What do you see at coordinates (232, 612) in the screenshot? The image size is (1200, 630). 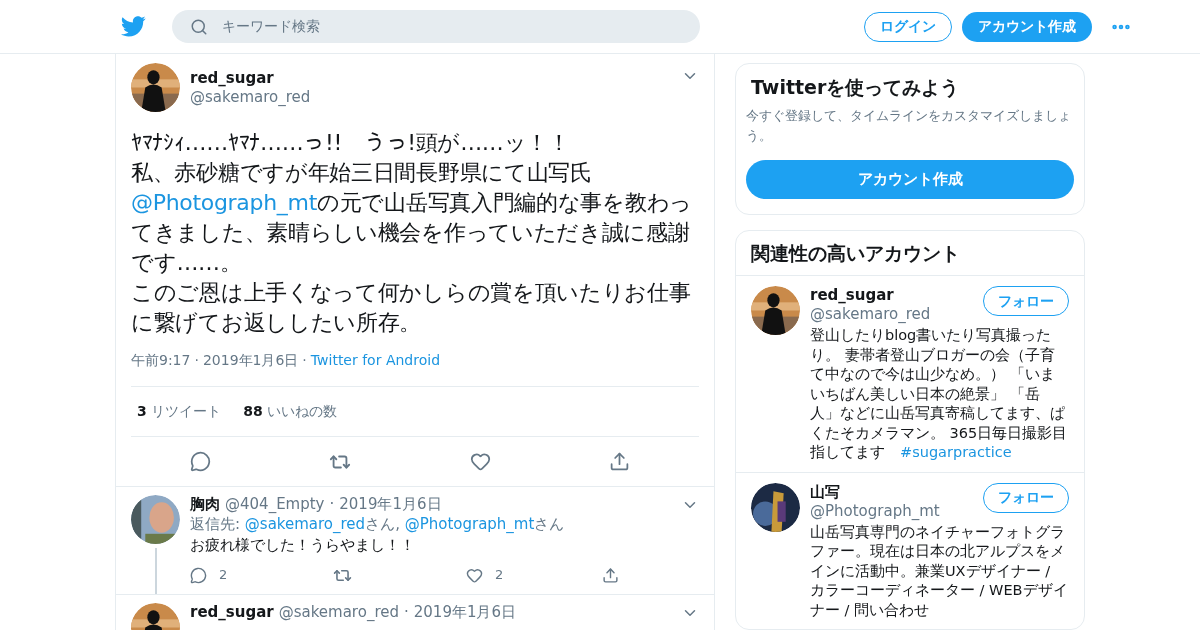 I see `reply-author-name: red_sugar` at bounding box center [232, 612].